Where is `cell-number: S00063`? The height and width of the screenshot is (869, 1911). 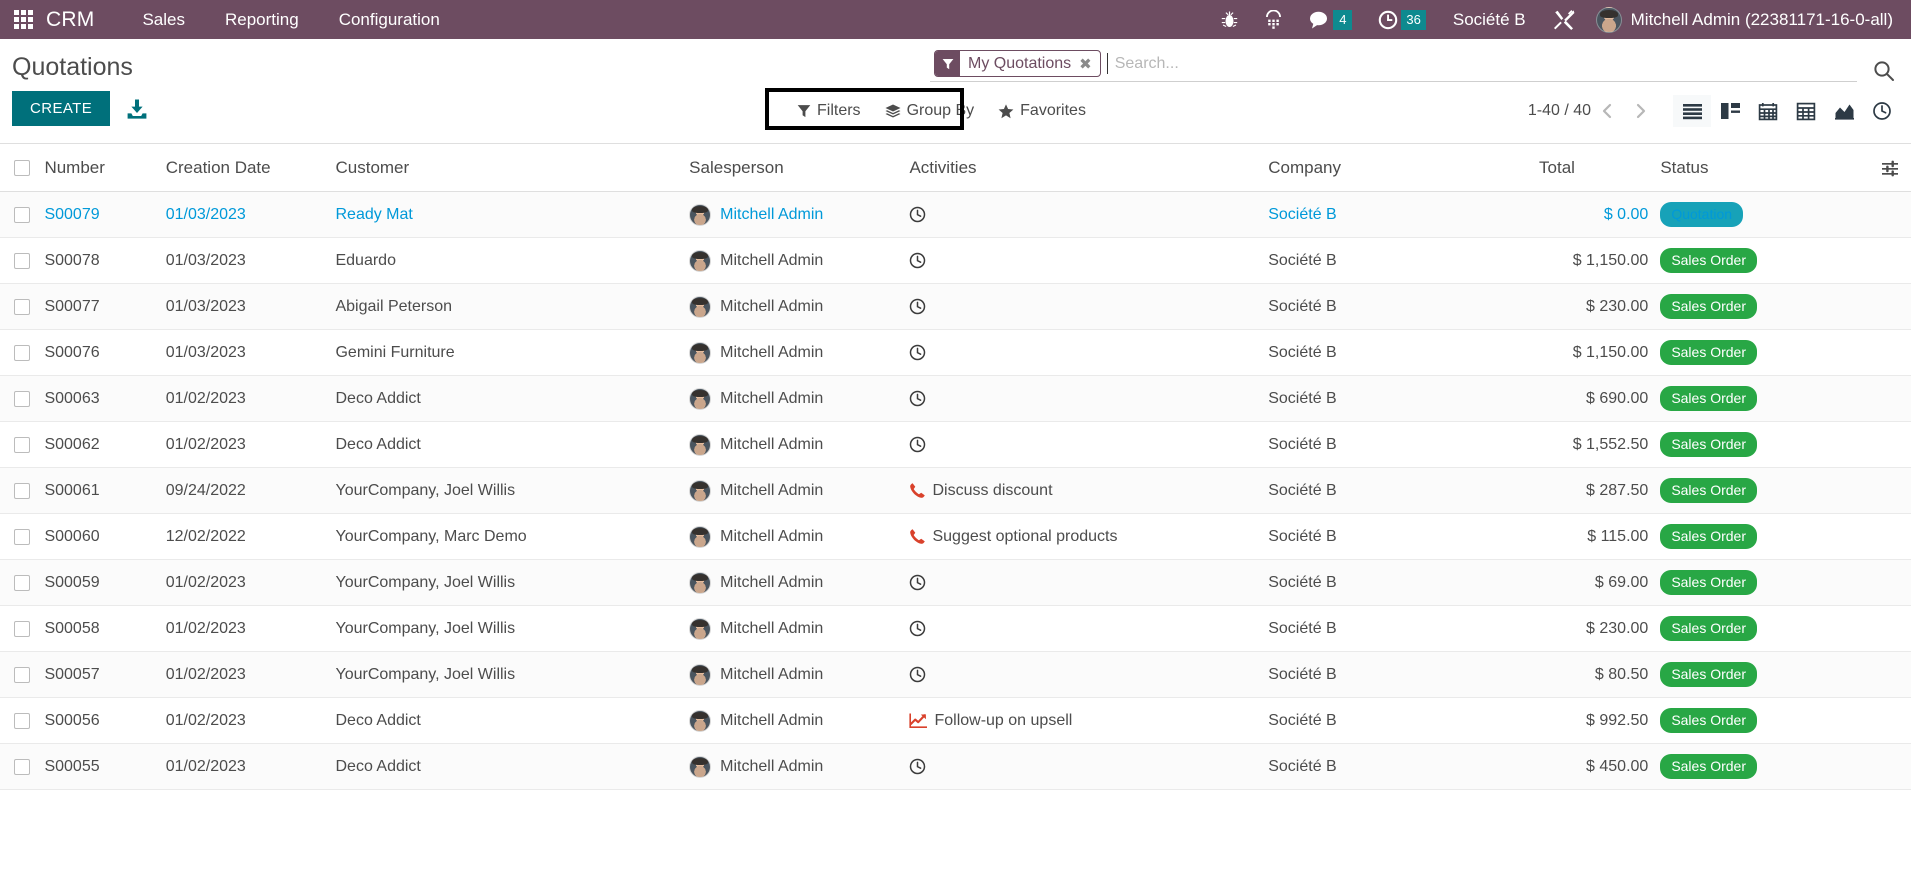 cell-number: S00063 is located at coordinates (105, 398).